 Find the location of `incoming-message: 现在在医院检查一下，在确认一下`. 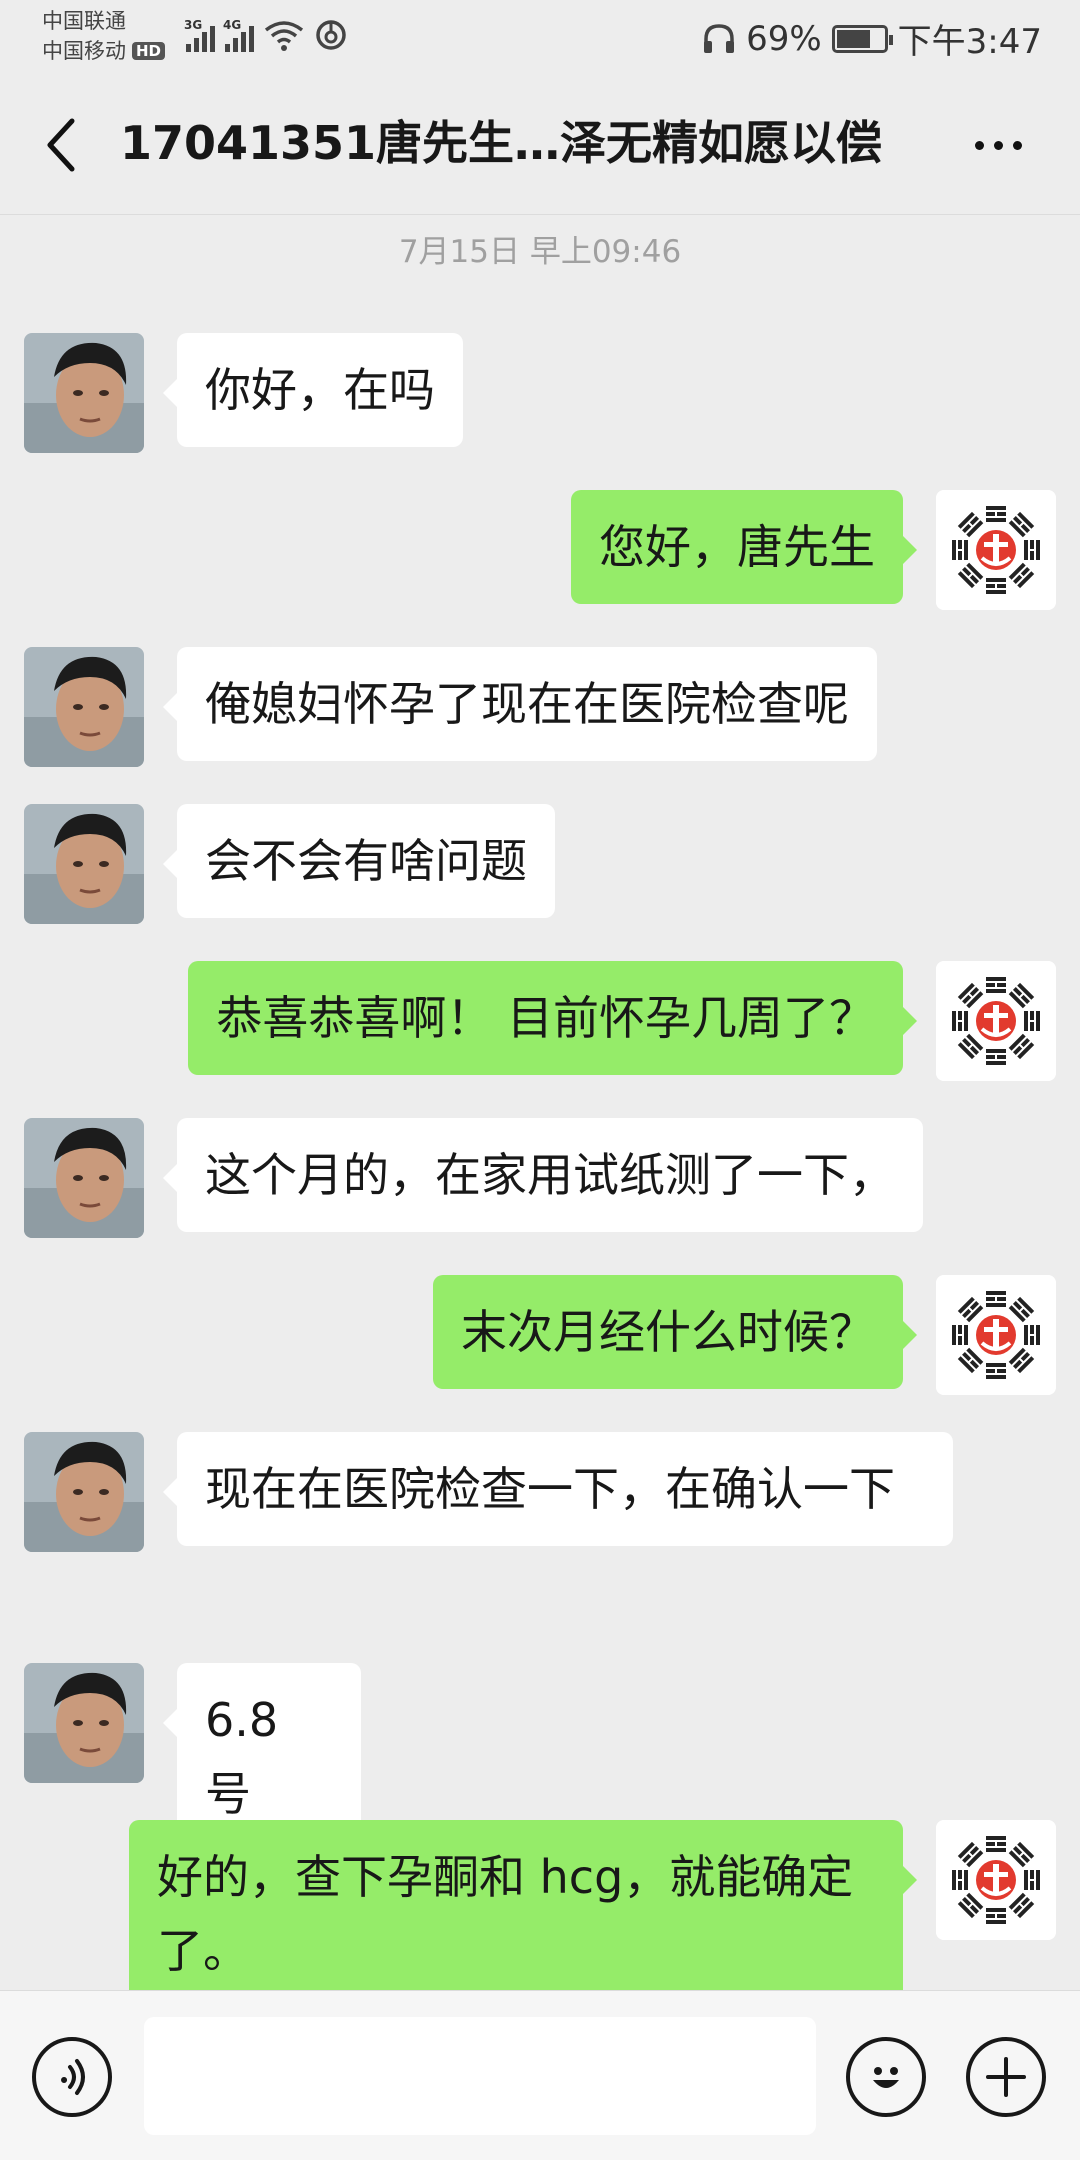

incoming-message: 现在在医院检查一下，在确认一下 is located at coordinates (540, 1529).